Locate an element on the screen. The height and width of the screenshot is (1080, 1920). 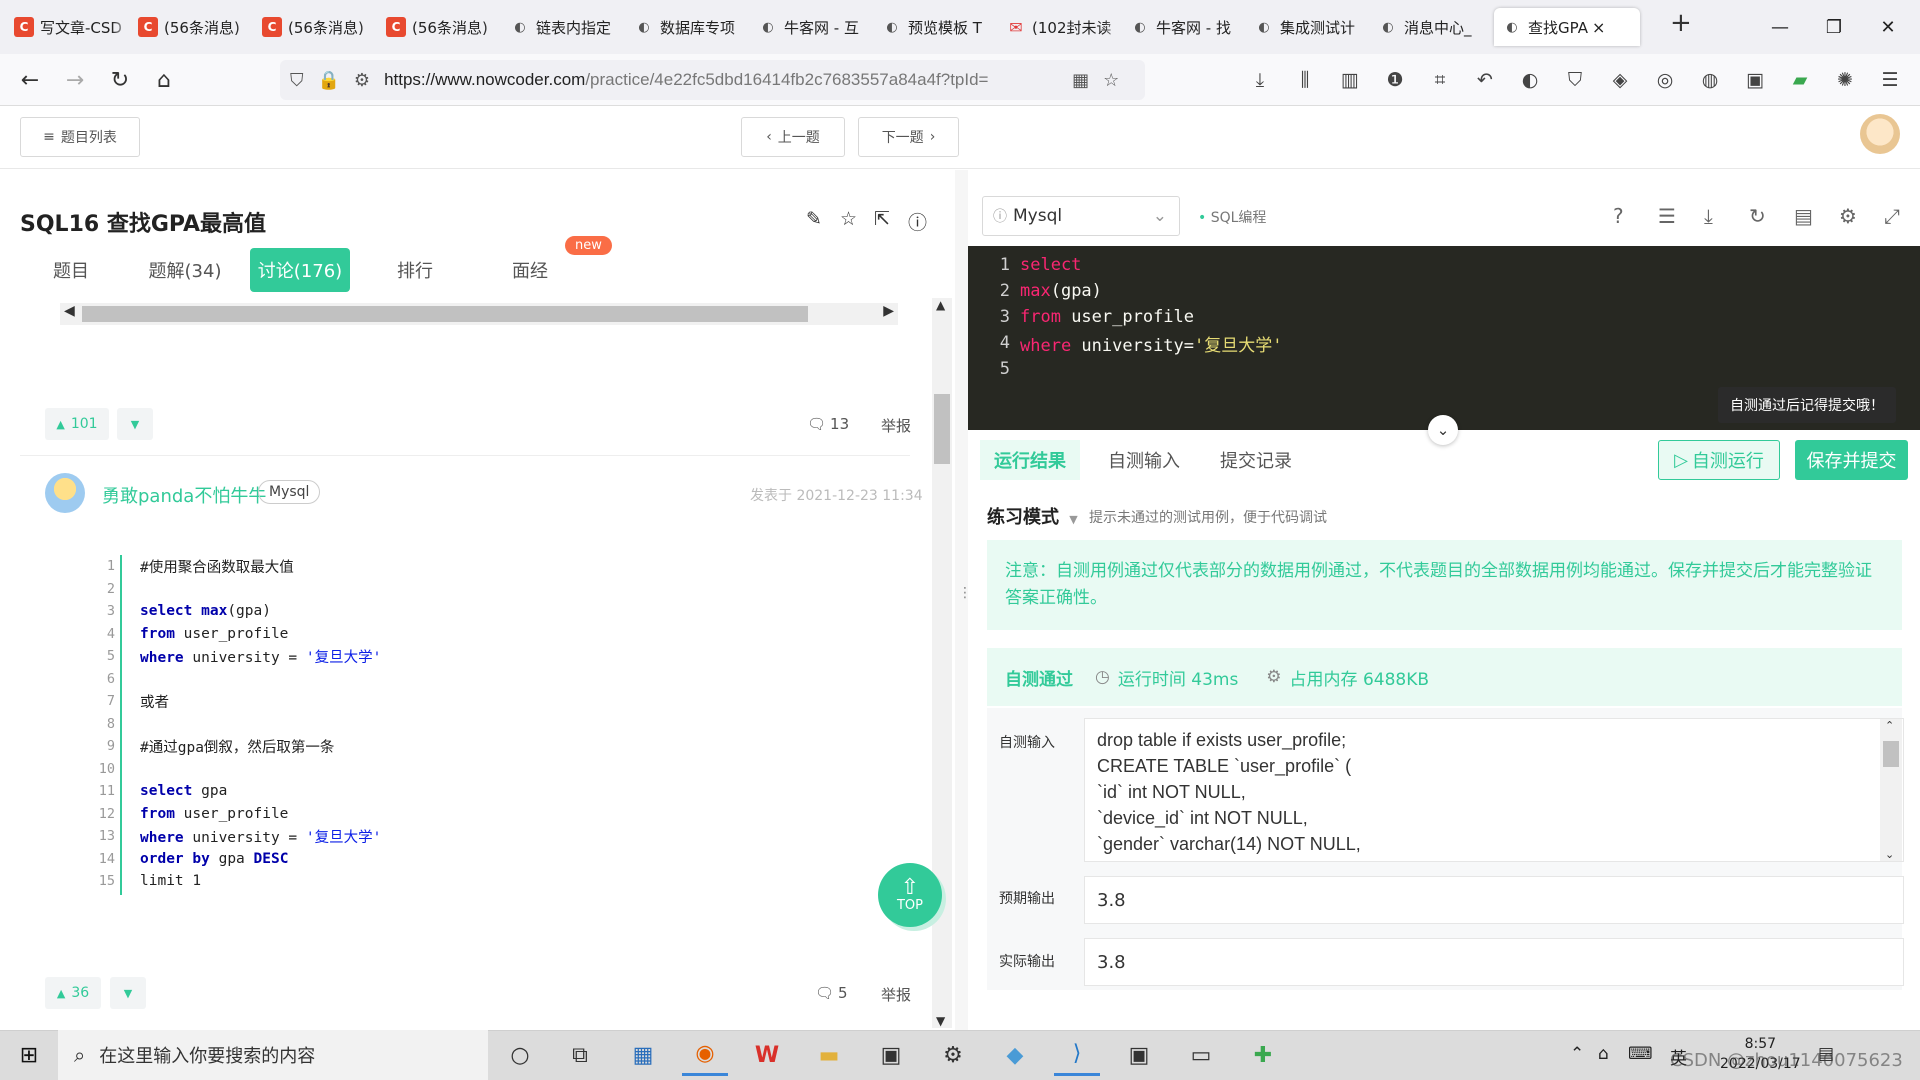
save-and-submit-button: 保存并提交 is located at coordinates (1851, 460).